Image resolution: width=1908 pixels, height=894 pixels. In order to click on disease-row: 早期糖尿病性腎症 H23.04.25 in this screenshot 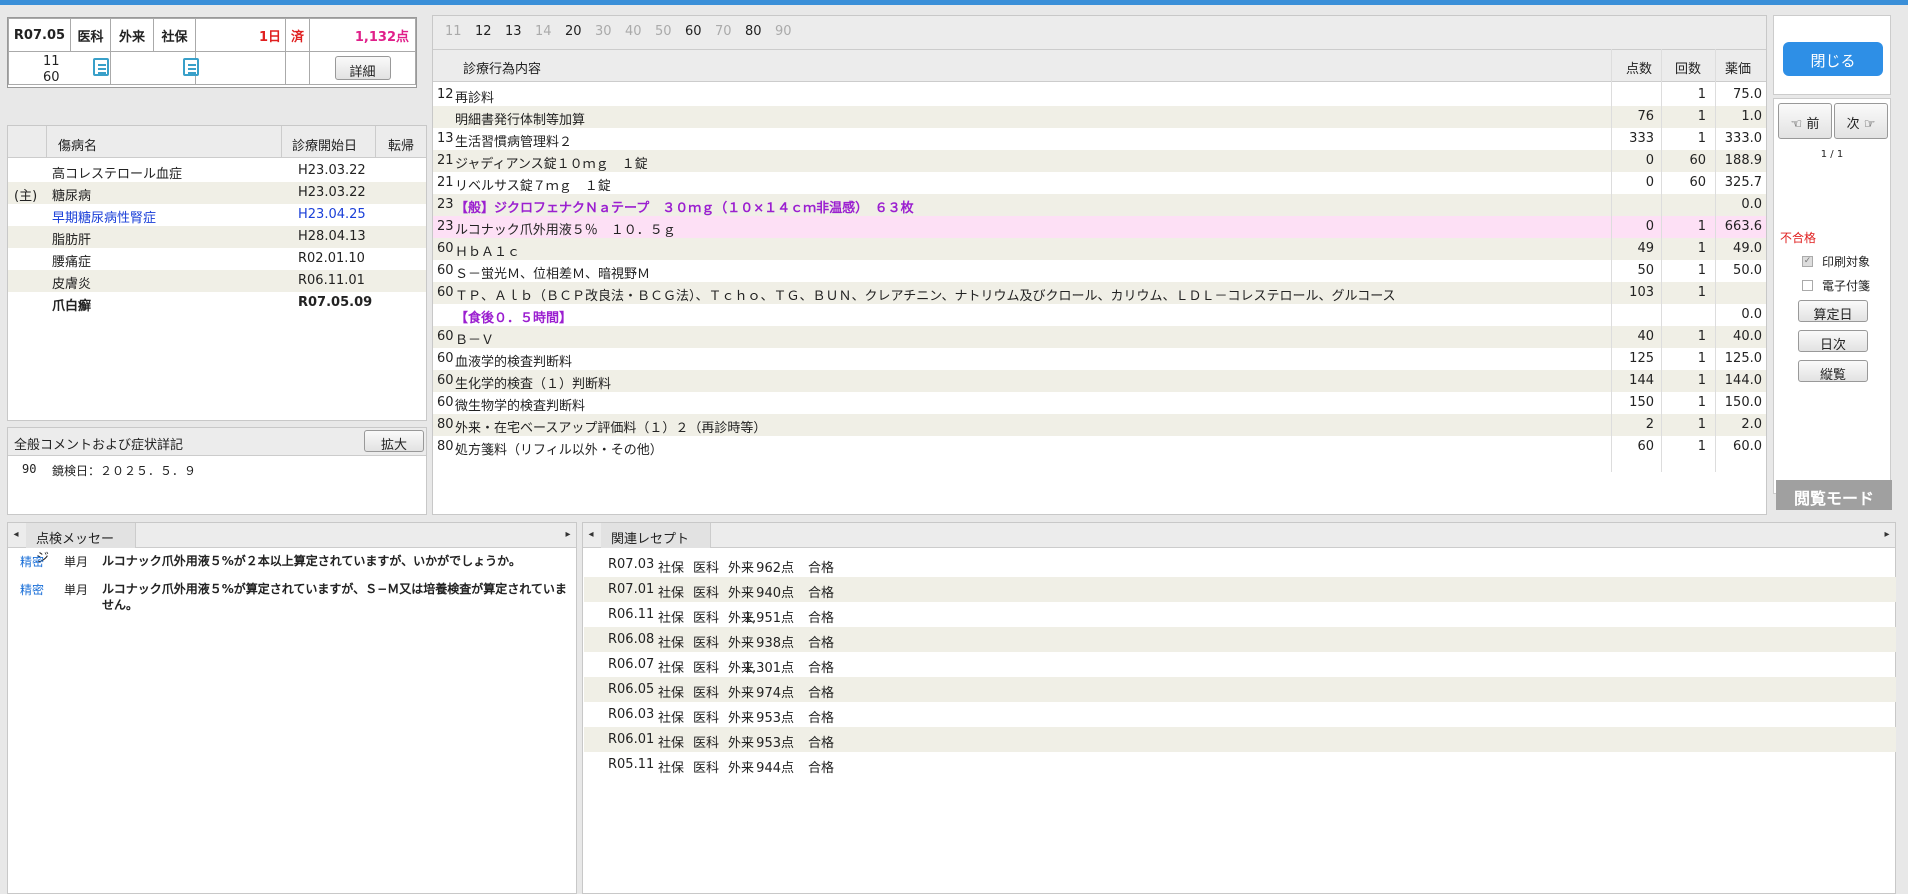, I will do `click(217, 215)`.